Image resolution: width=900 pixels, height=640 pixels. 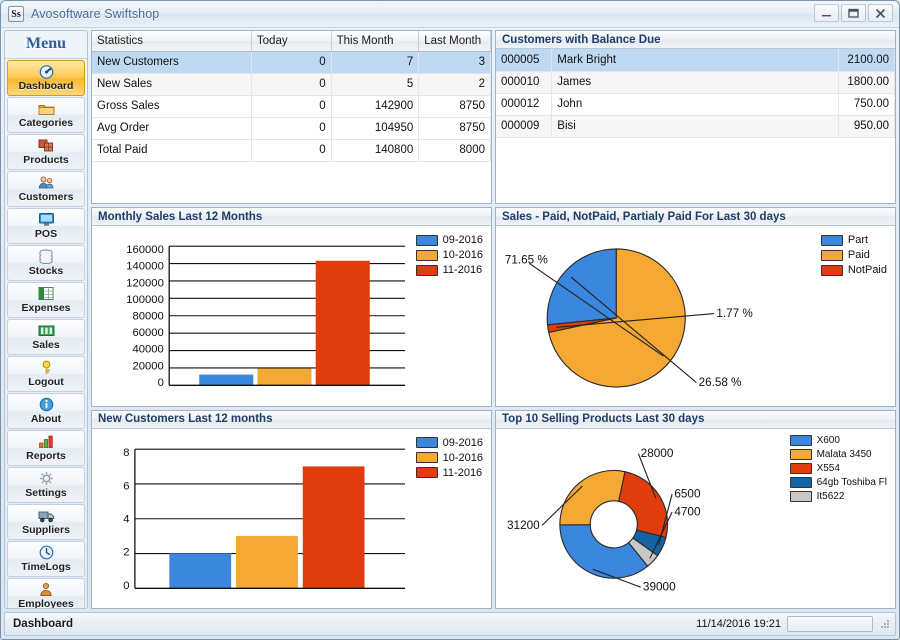 What do you see at coordinates (148, 366) in the screenshot?
I see `svg-text: 20000` at bounding box center [148, 366].